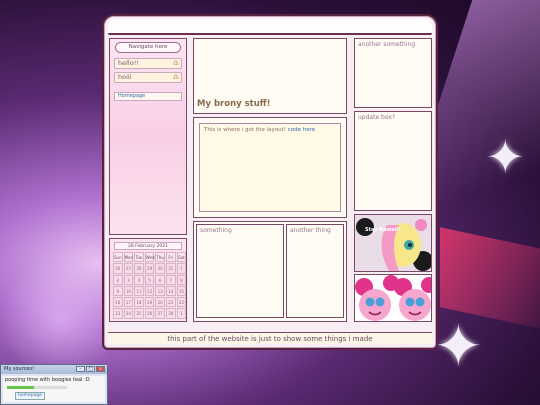 This screenshot has width=540, height=405. What do you see at coordinates (240, 271) in the screenshot?
I see `something-box: something` at bounding box center [240, 271].